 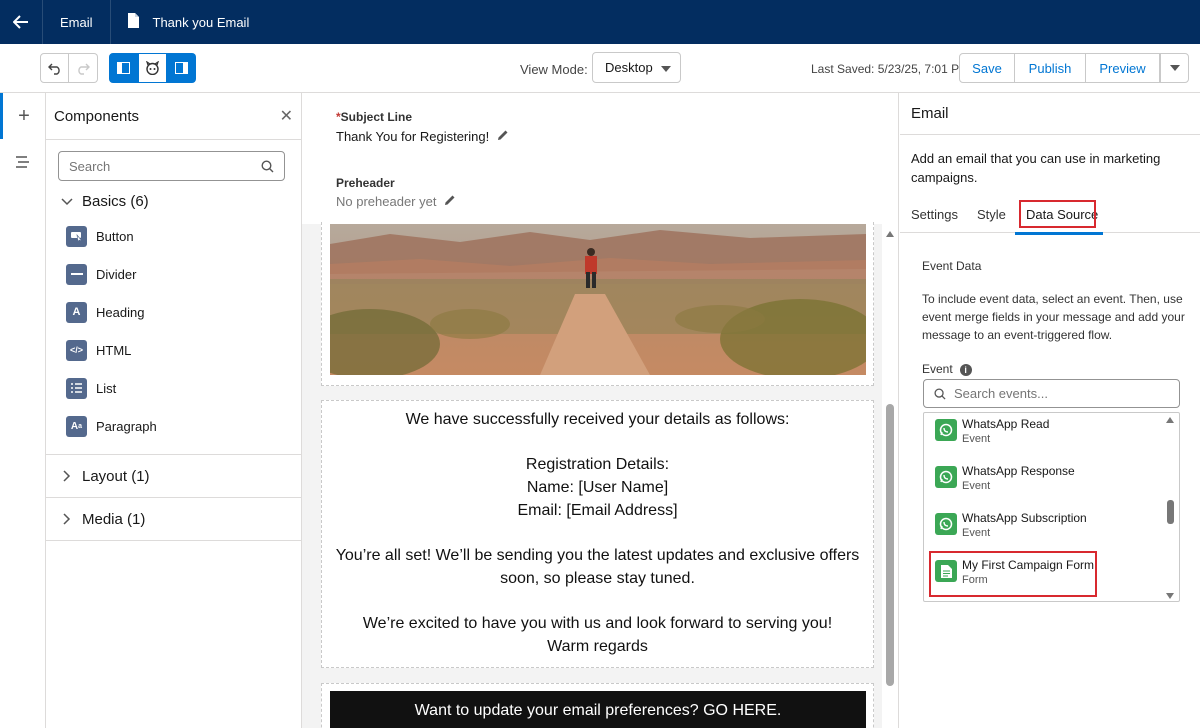 I want to click on component-html: </> HTML, so click(x=173, y=350).